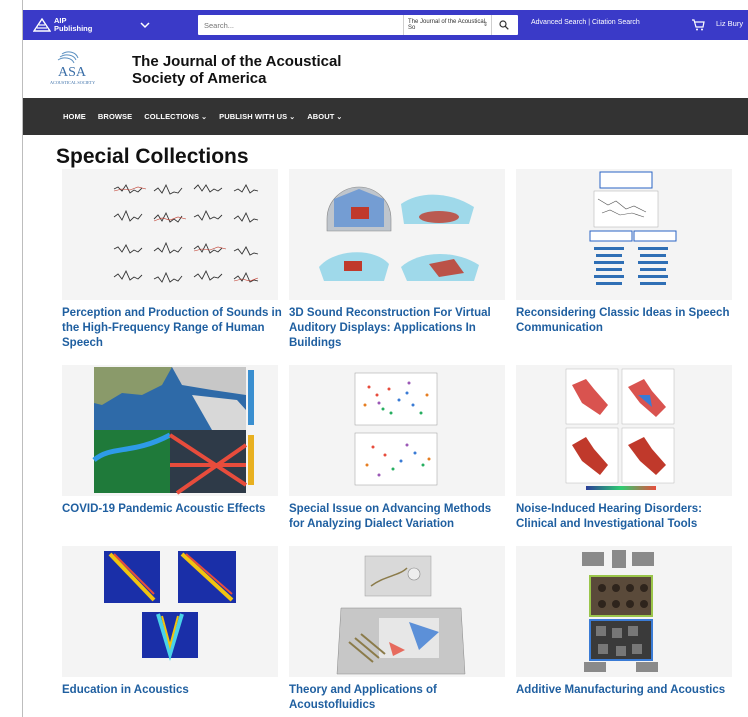  I want to click on search-scope-value: The Journal of the Acoustical So, so click(447, 25).